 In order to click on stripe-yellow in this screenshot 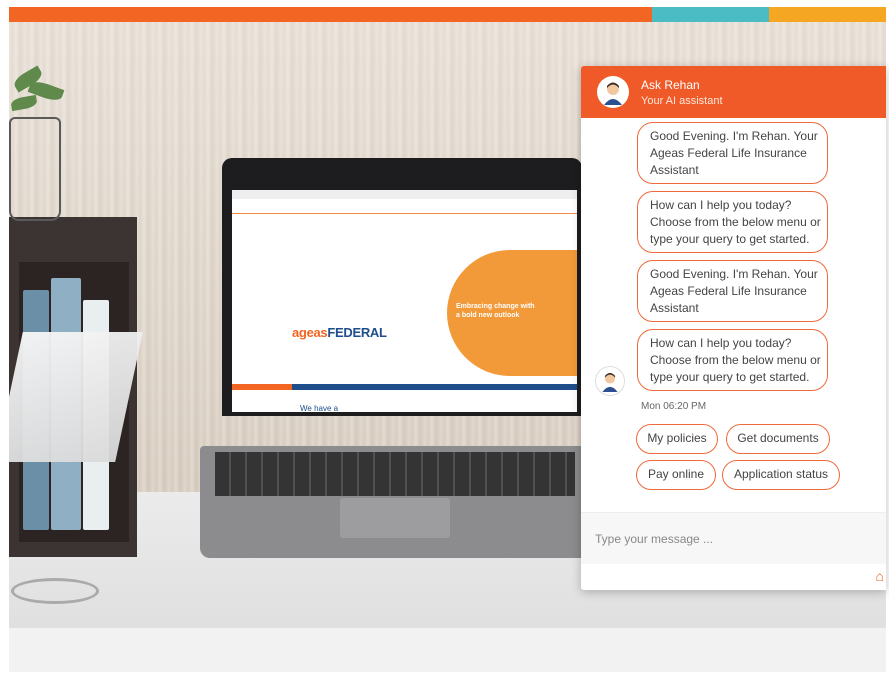, I will do `click(827, 14)`.